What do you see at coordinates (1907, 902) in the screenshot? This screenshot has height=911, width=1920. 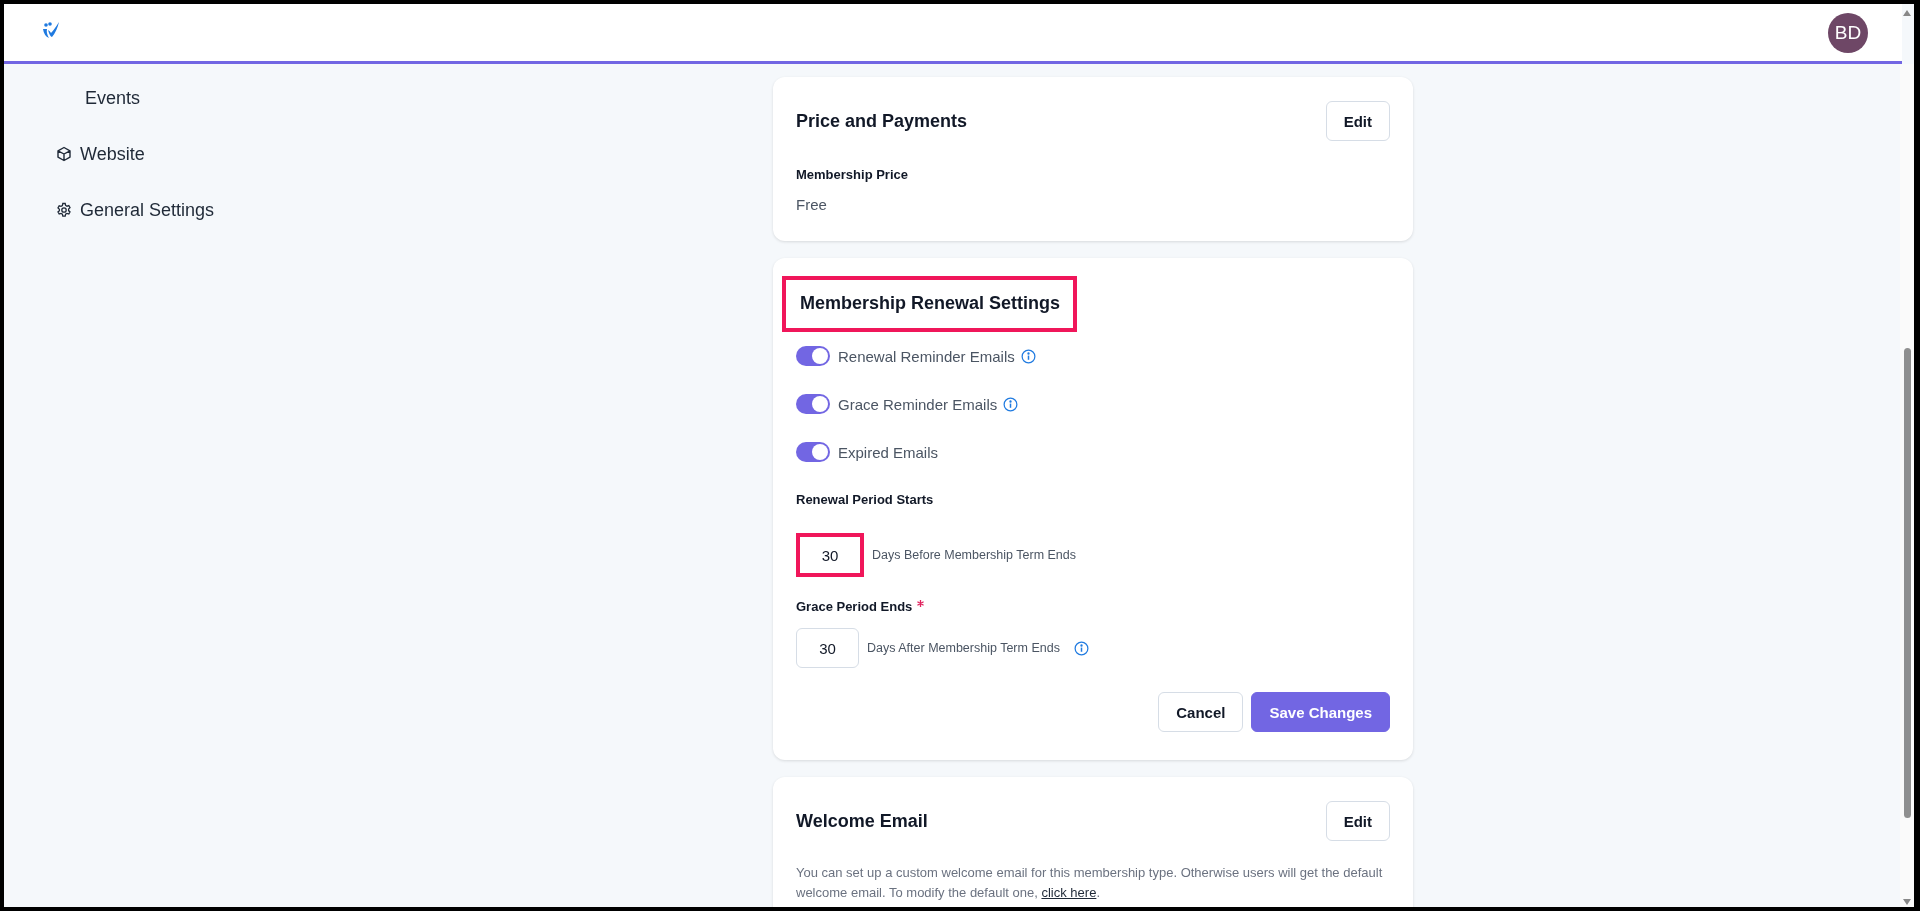 I see `scroll-down-icon` at bounding box center [1907, 902].